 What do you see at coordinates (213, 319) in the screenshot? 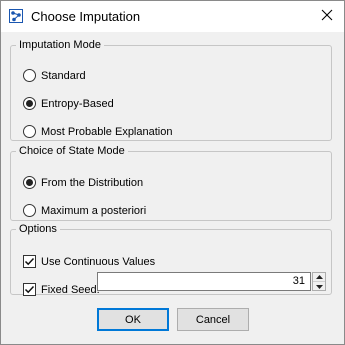
I see `cancel-button: Cancel` at bounding box center [213, 319].